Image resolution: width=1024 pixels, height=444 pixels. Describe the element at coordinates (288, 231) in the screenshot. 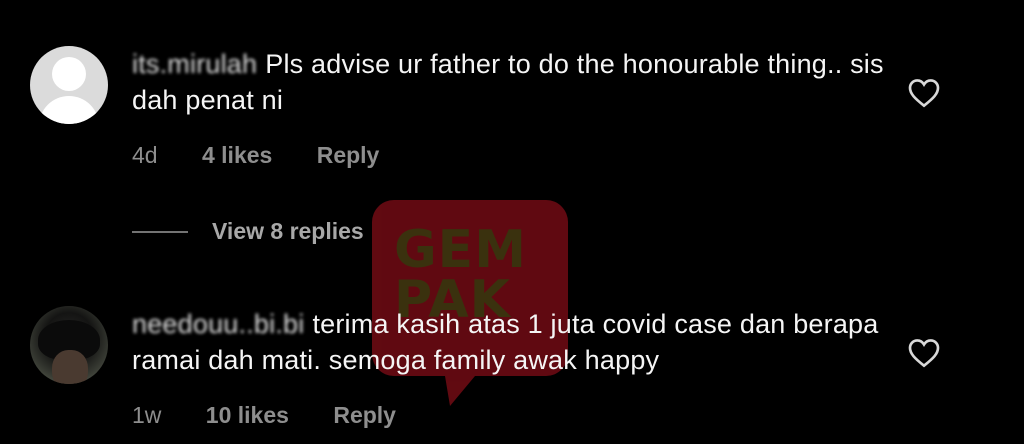

I see `view-replies-label: View 8 replies` at that location.